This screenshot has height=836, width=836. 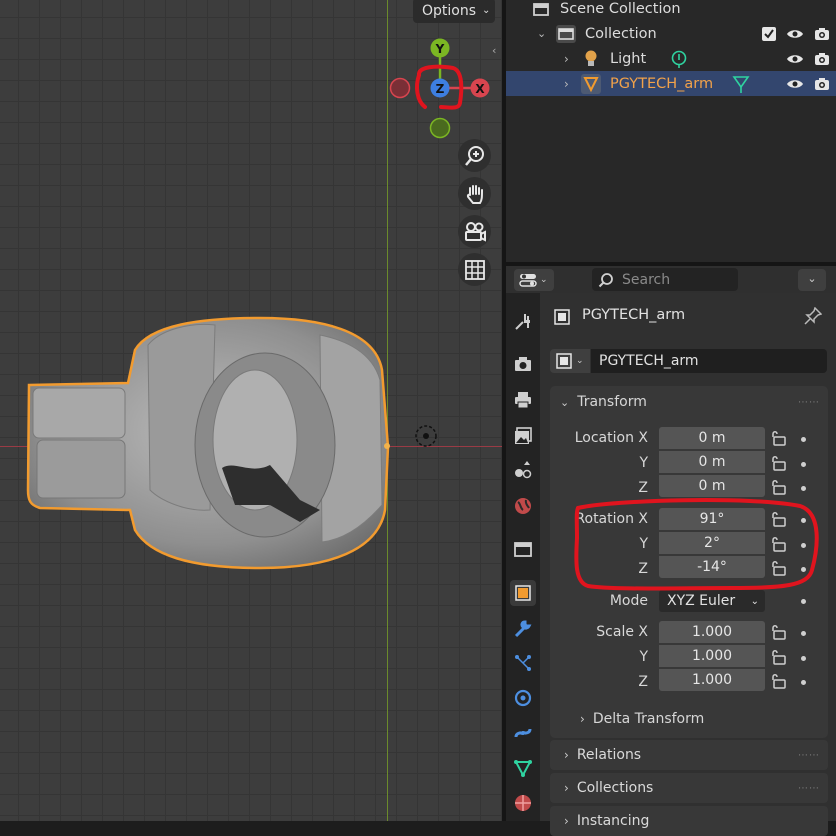 I want to click on outliner-item-light: › Light, so click(x=671, y=58).